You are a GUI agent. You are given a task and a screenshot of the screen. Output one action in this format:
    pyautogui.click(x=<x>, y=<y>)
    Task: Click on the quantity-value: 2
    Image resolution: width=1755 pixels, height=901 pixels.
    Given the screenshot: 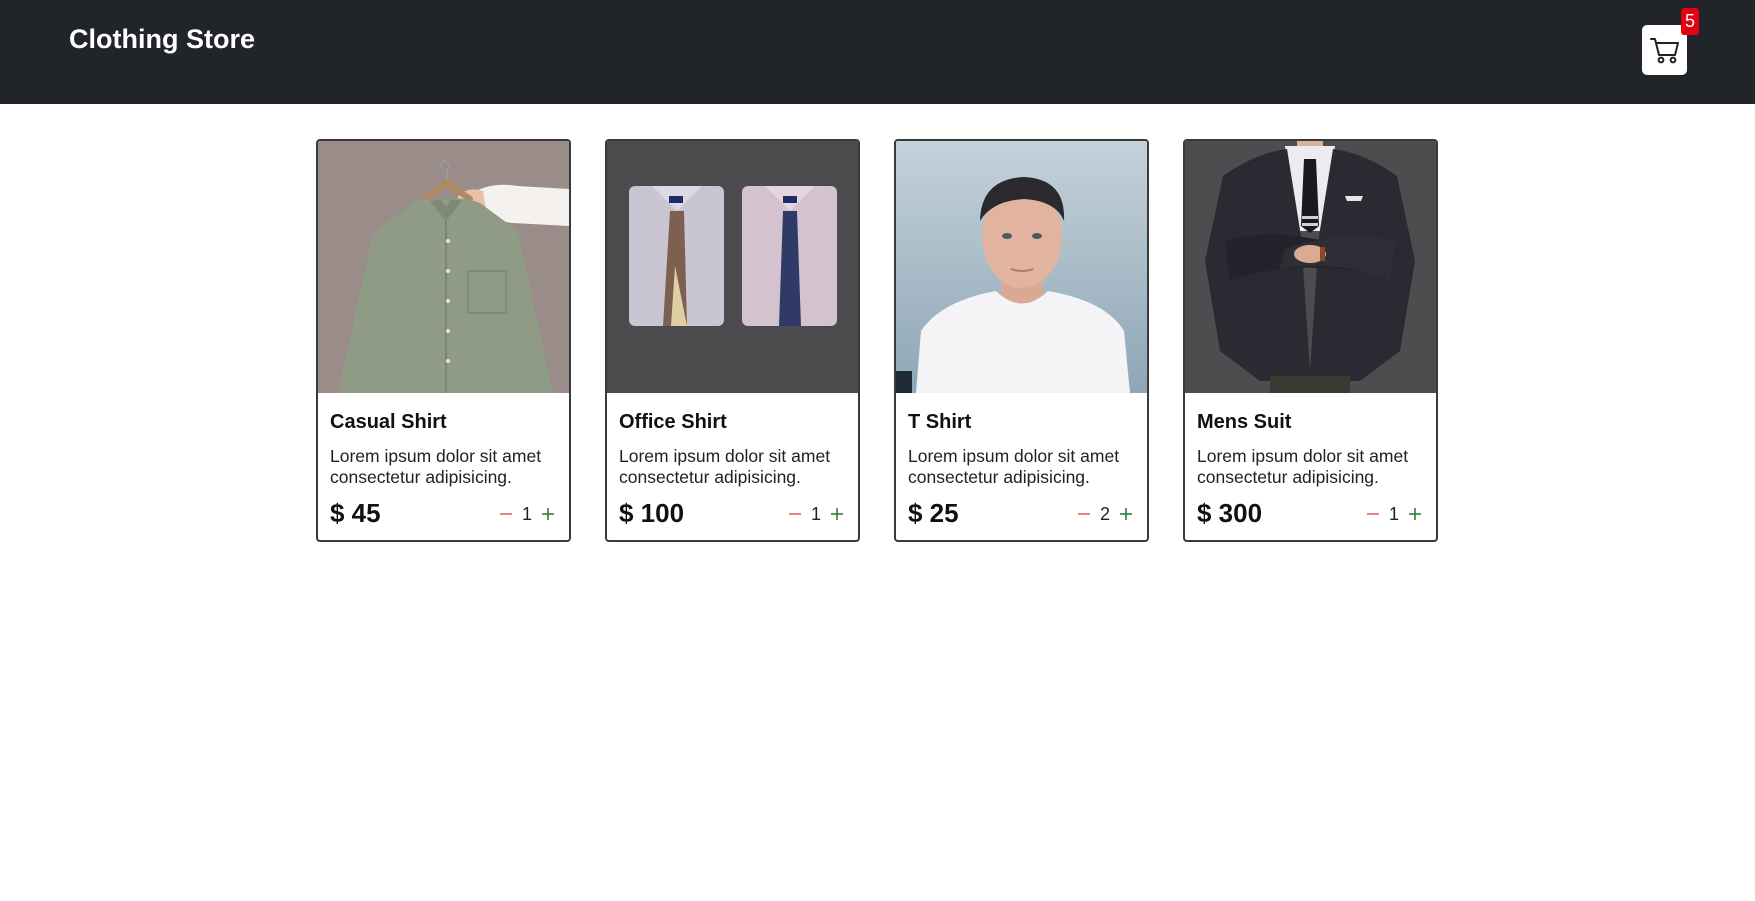 What is the action you would take?
    pyautogui.click(x=1104, y=513)
    